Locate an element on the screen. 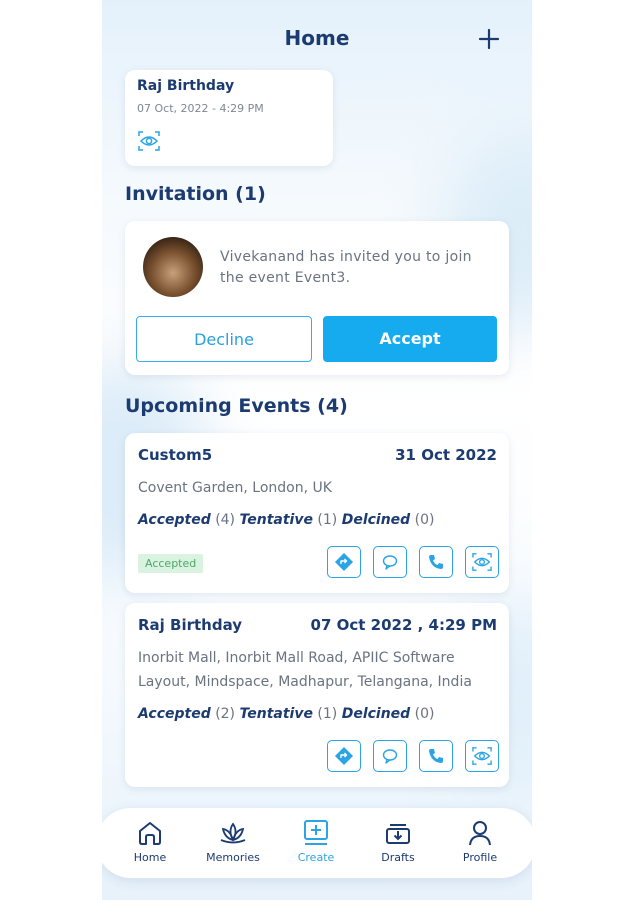 This screenshot has width=629, height=900. nav-label: Profile is located at coordinates (480, 857).